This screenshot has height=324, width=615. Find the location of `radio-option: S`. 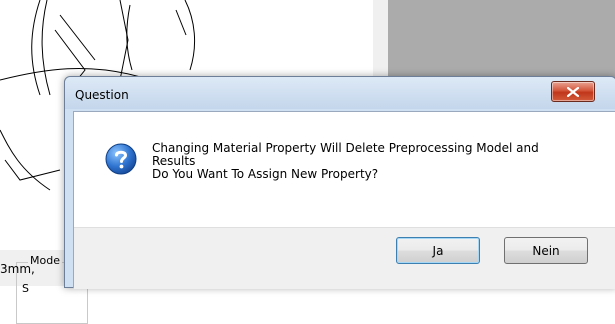

radio-option: S is located at coordinates (25, 288).